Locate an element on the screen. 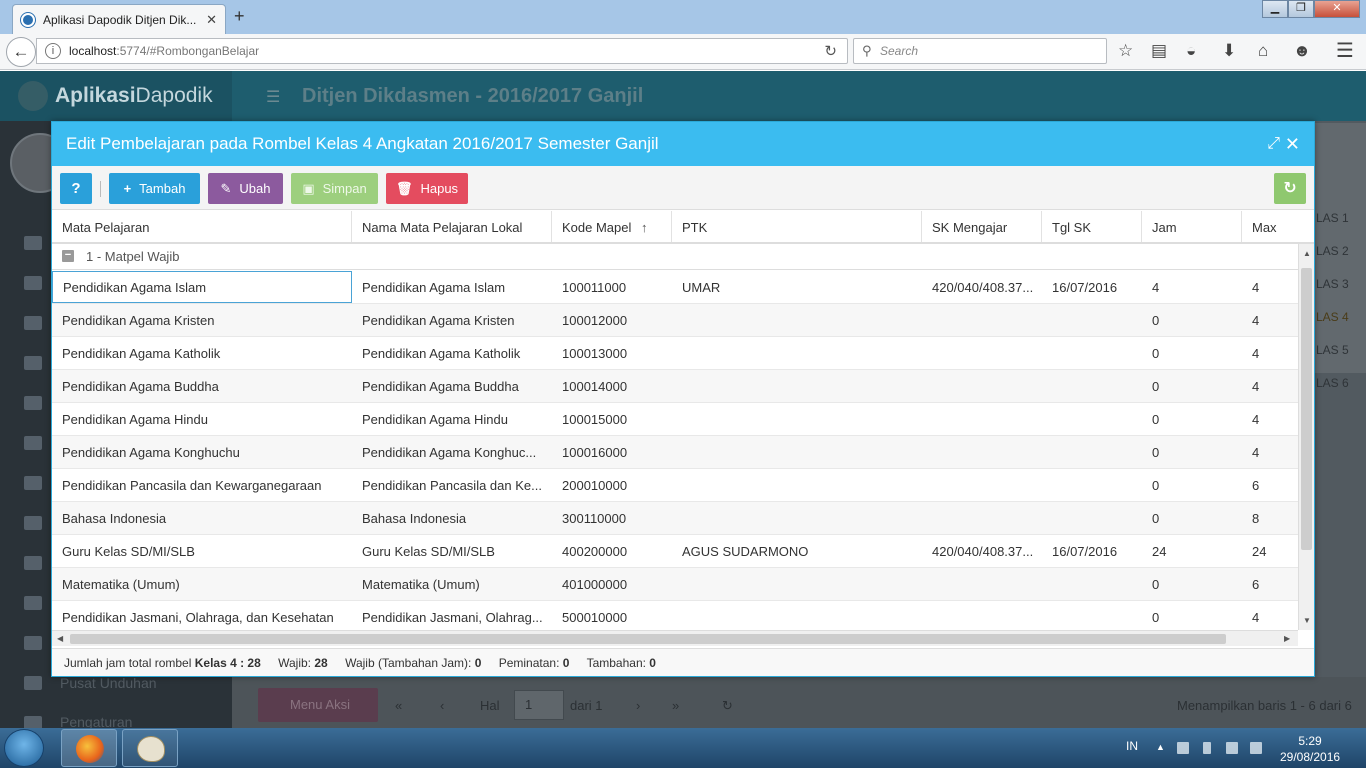 The height and width of the screenshot is (768, 1366). cell-mapel: Matematika (Umum) is located at coordinates (202, 584).